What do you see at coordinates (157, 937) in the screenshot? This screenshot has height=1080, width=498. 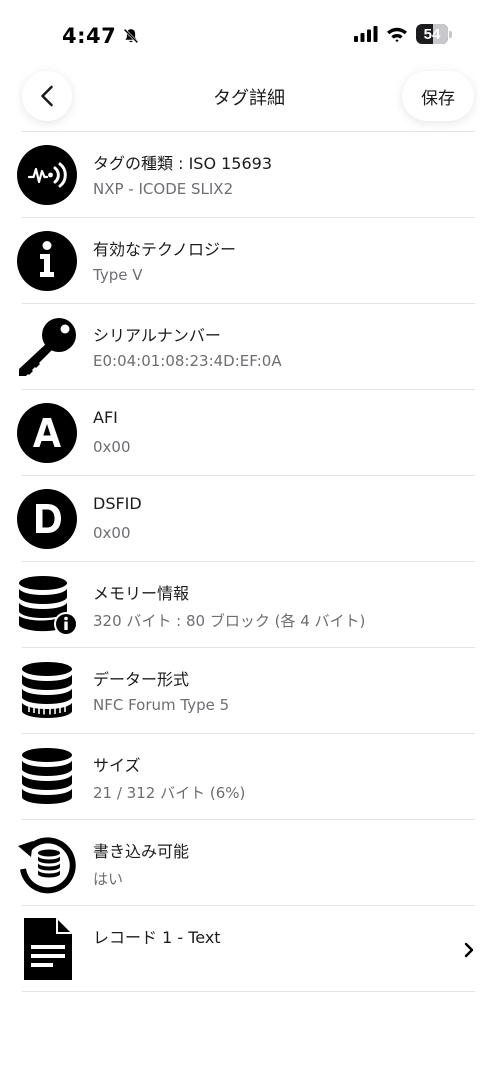 I see `row-title: レコード 1 - Text` at bounding box center [157, 937].